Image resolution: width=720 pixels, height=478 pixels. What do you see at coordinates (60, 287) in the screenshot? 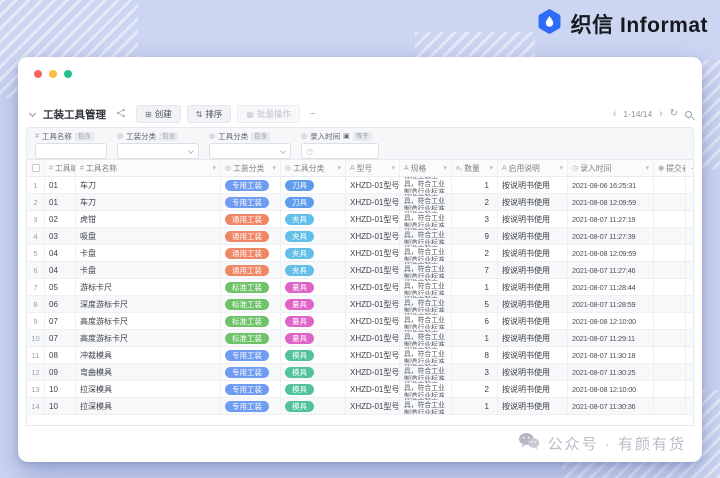
I see `cell-code: 05` at bounding box center [60, 287].